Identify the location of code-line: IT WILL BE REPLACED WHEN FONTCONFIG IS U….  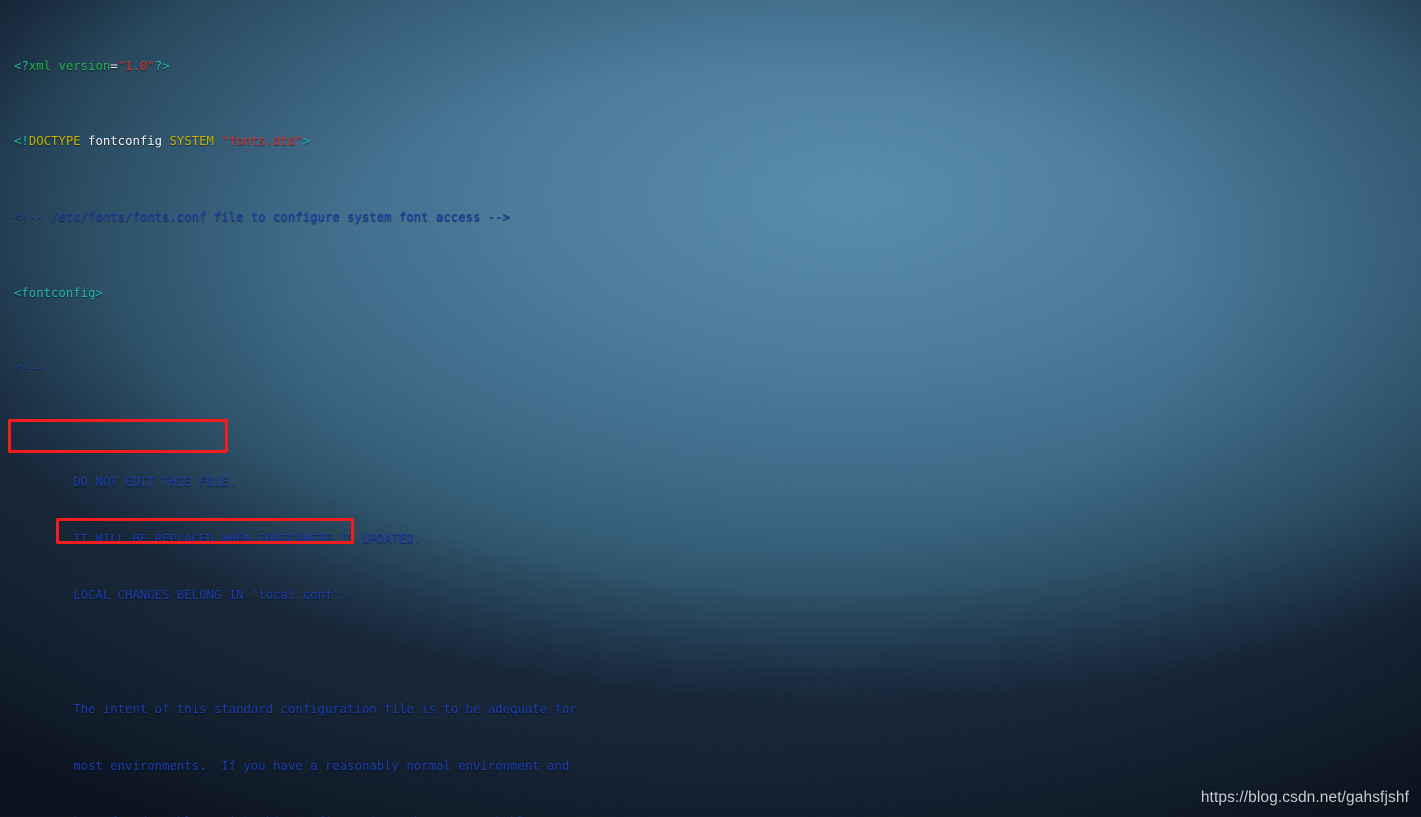
(218, 538).